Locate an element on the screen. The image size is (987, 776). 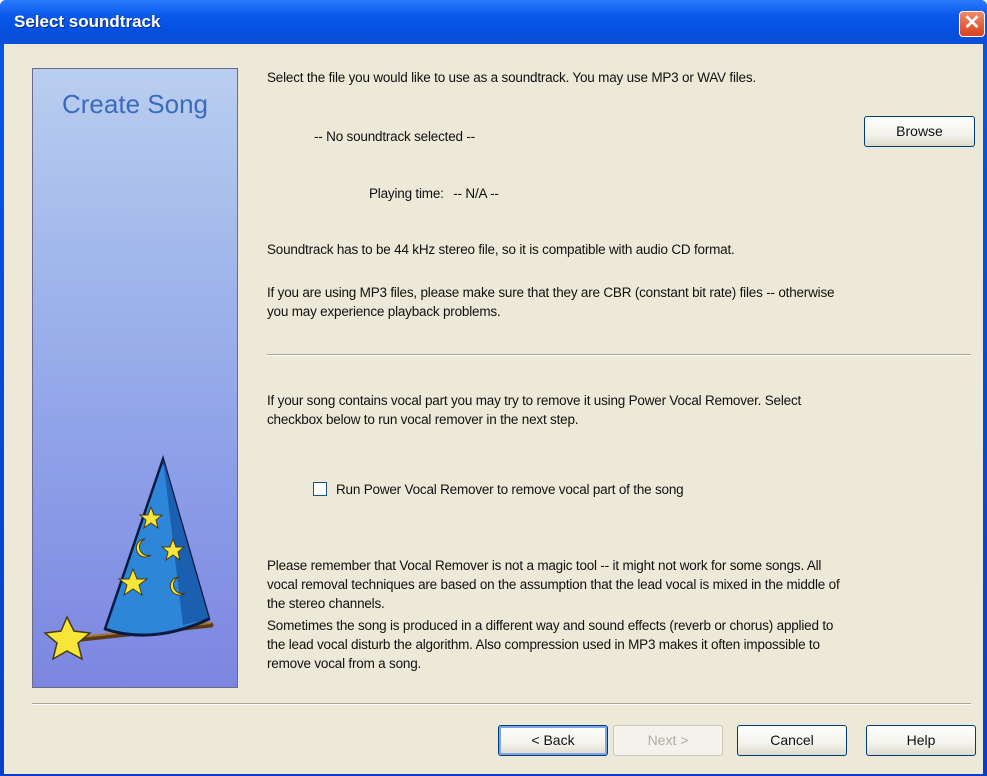
window-title: Select soundtrack is located at coordinates (87, 21).